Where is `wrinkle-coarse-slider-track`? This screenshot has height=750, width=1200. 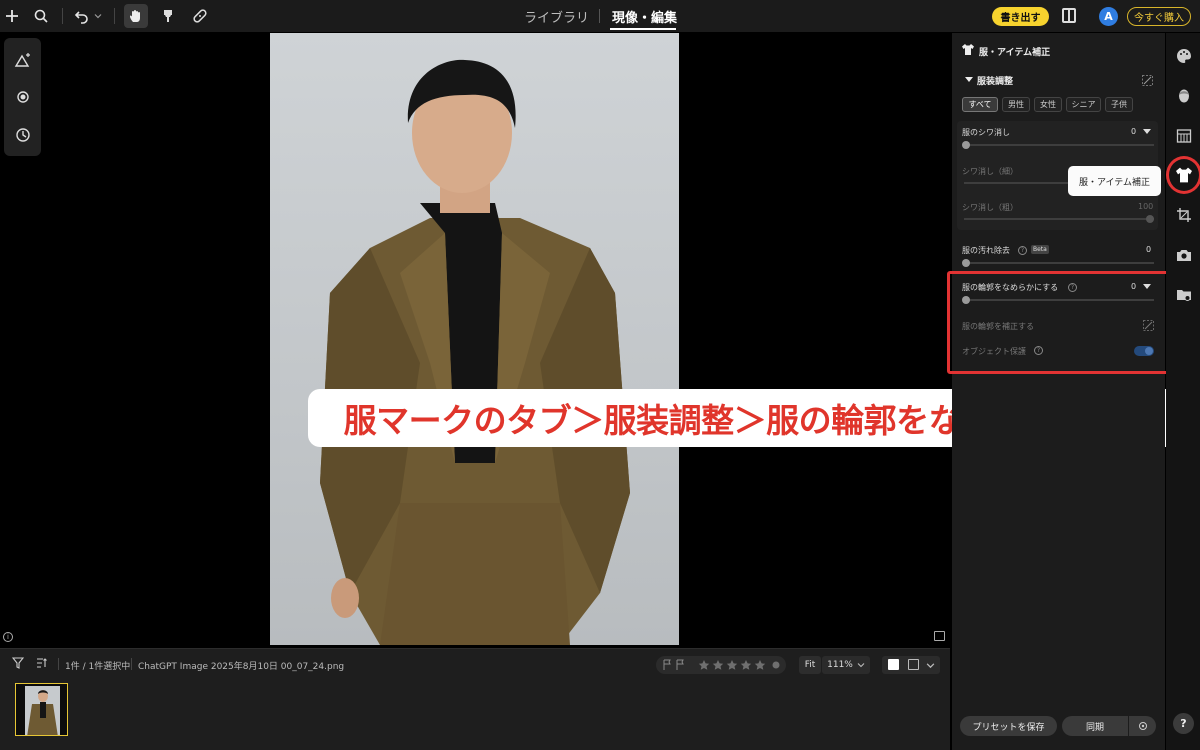 wrinkle-coarse-slider-track is located at coordinates (1059, 219).